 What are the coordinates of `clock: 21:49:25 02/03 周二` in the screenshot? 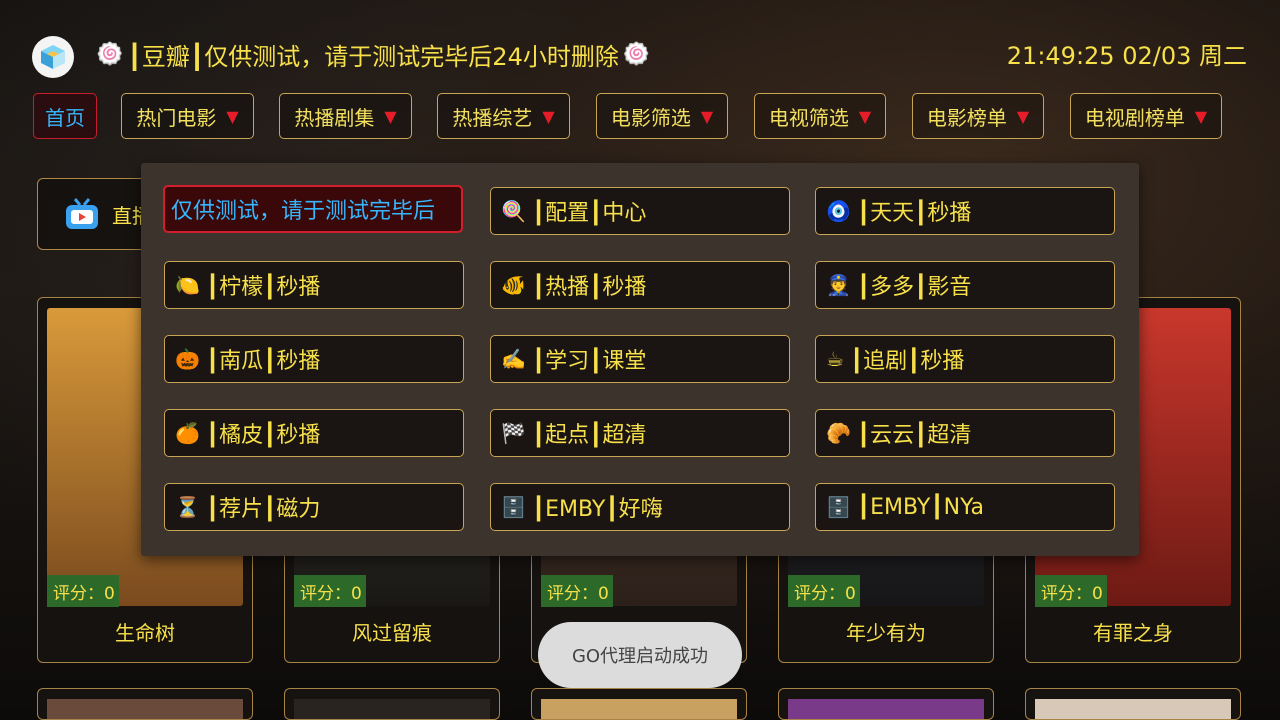 It's located at (1126, 56).